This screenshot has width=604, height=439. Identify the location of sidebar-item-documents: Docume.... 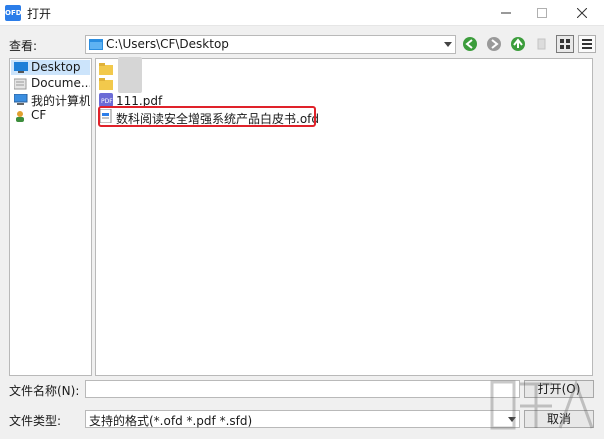
(50, 83).